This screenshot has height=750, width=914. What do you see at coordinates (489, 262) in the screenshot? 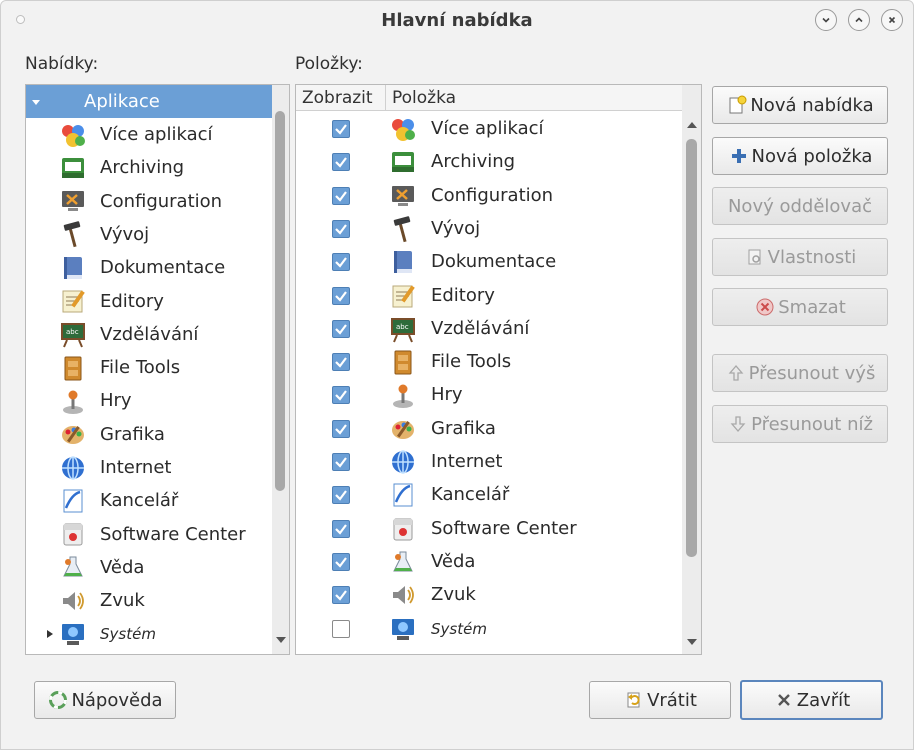
I see `table-row: Dokumentace` at bounding box center [489, 262].